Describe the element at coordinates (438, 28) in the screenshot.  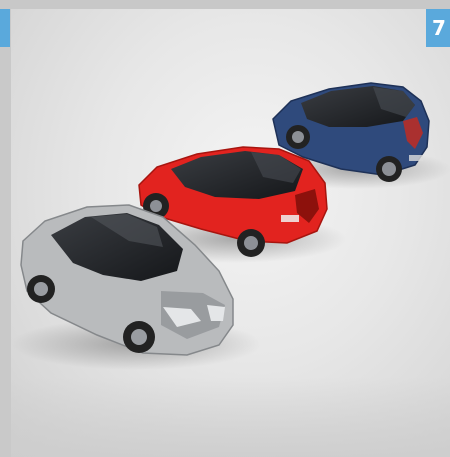
I see `page-number-badge: 7` at that location.